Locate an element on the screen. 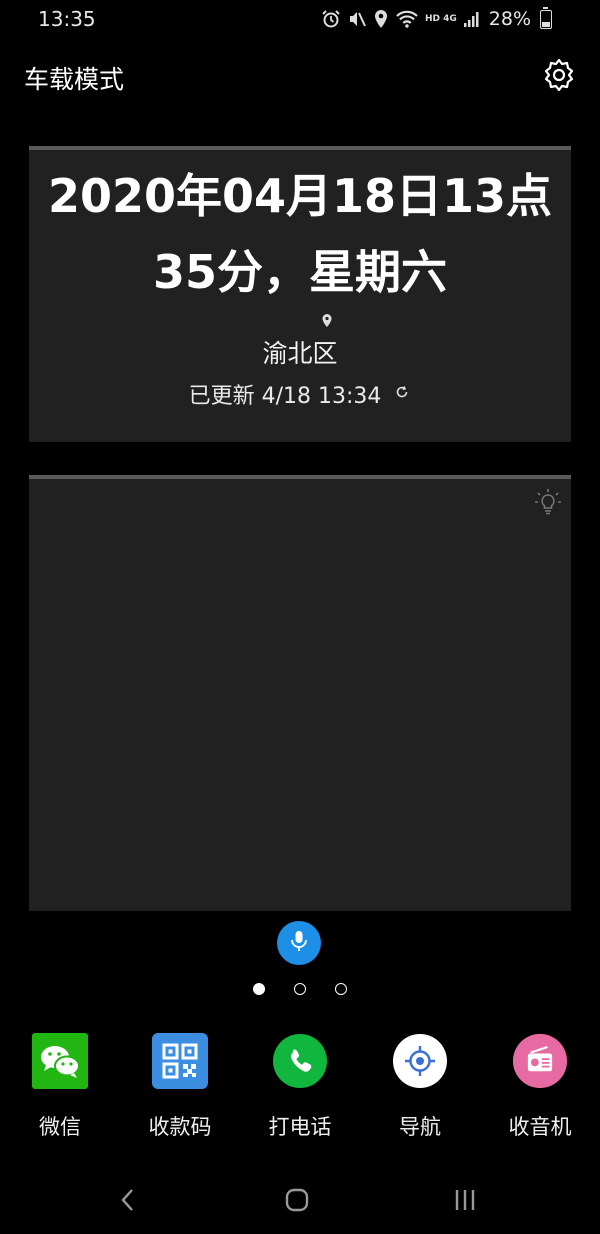 This screenshot has width=600, height=1234. dock-item-navigation: 导航 is located at coordinates (420, 1087).